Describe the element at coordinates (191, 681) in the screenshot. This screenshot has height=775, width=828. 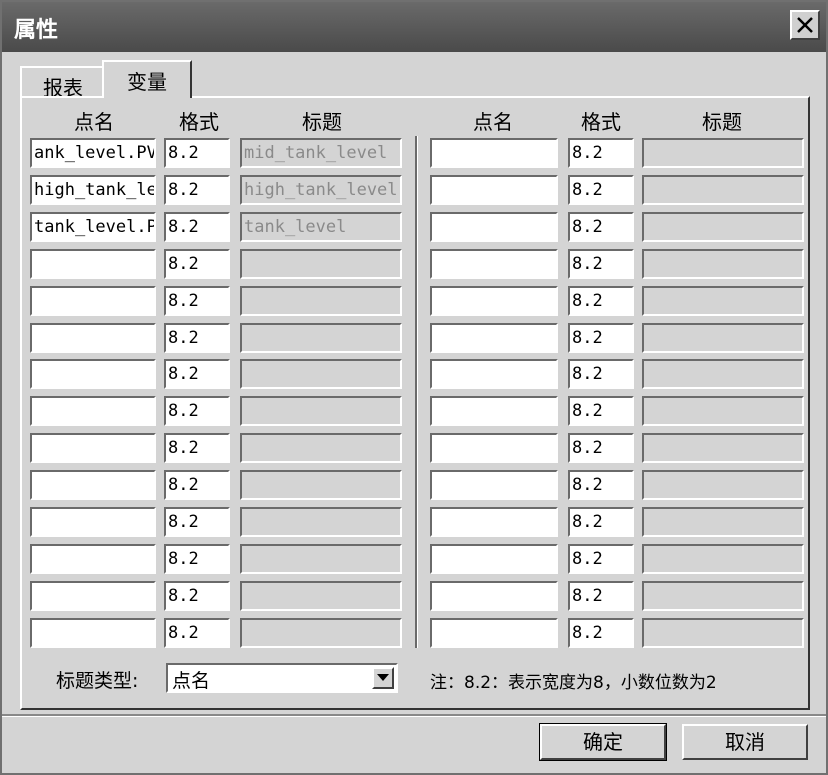
I see `caption-type-value: 点名` at that location.